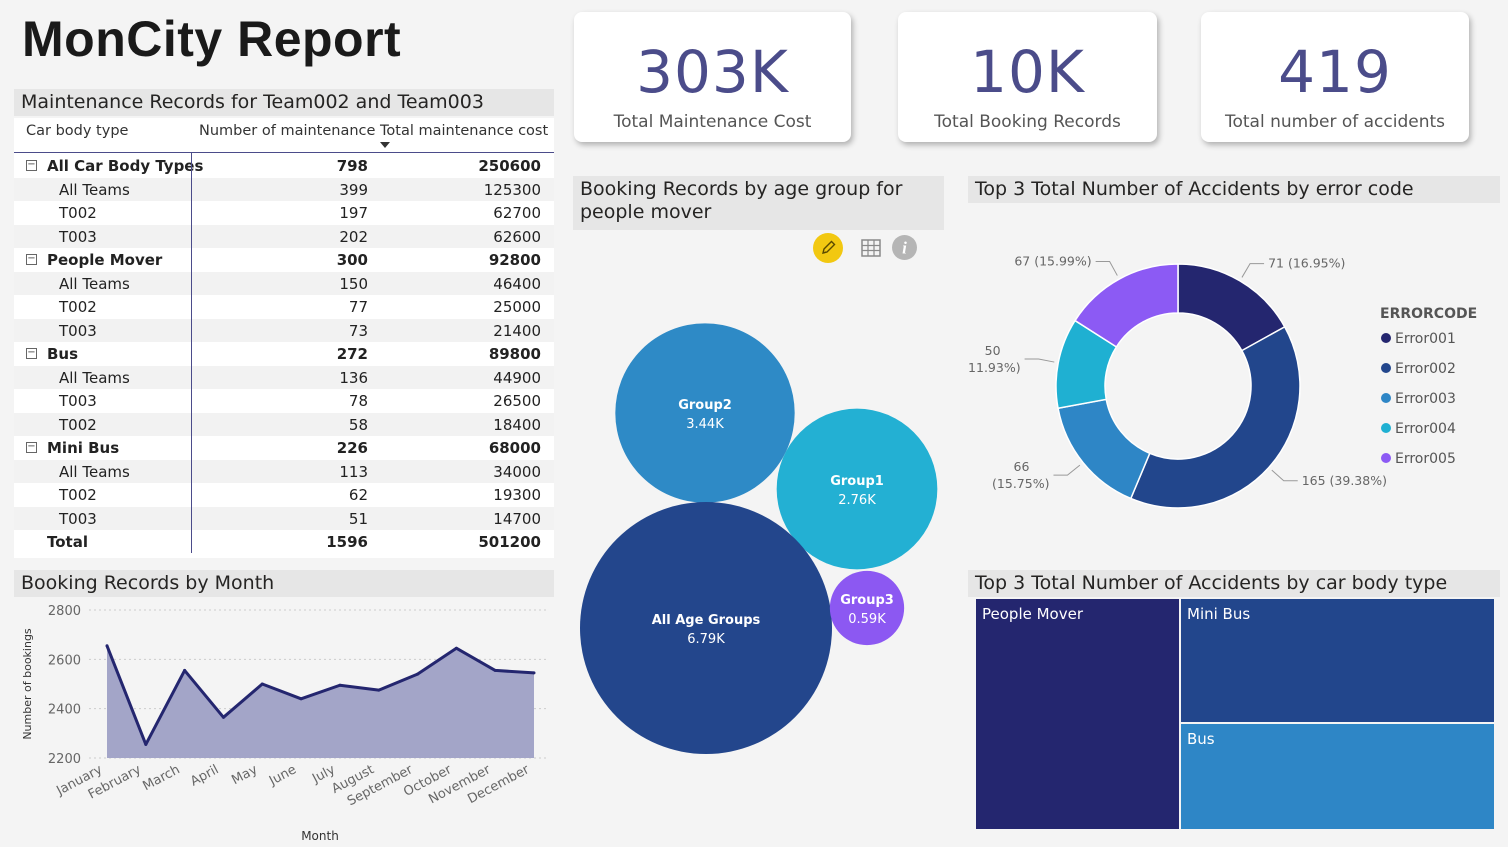 Image resolution: width=1508 pixels, height=847 pixels. What do you see at coordinates (284, 377) in the screenshot?
I see `matrix-row: All Teams 136 44900` at bounding box center [284, 377].